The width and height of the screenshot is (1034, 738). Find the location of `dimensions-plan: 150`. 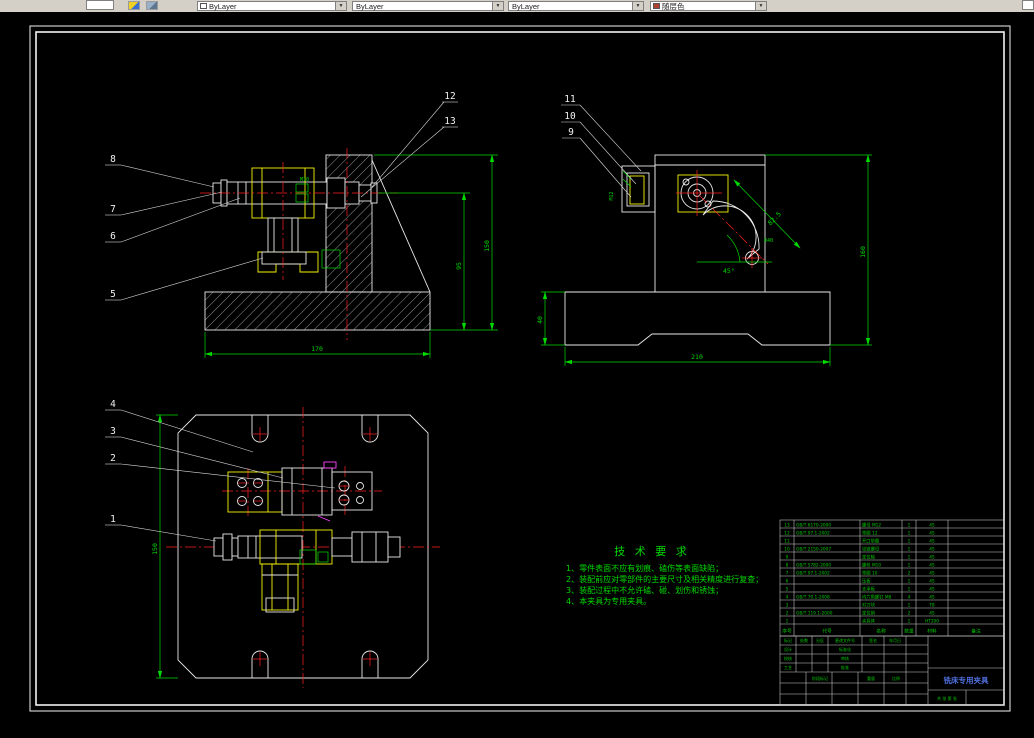

dimensions-plan: 150 is located at coordinates (164, 546).